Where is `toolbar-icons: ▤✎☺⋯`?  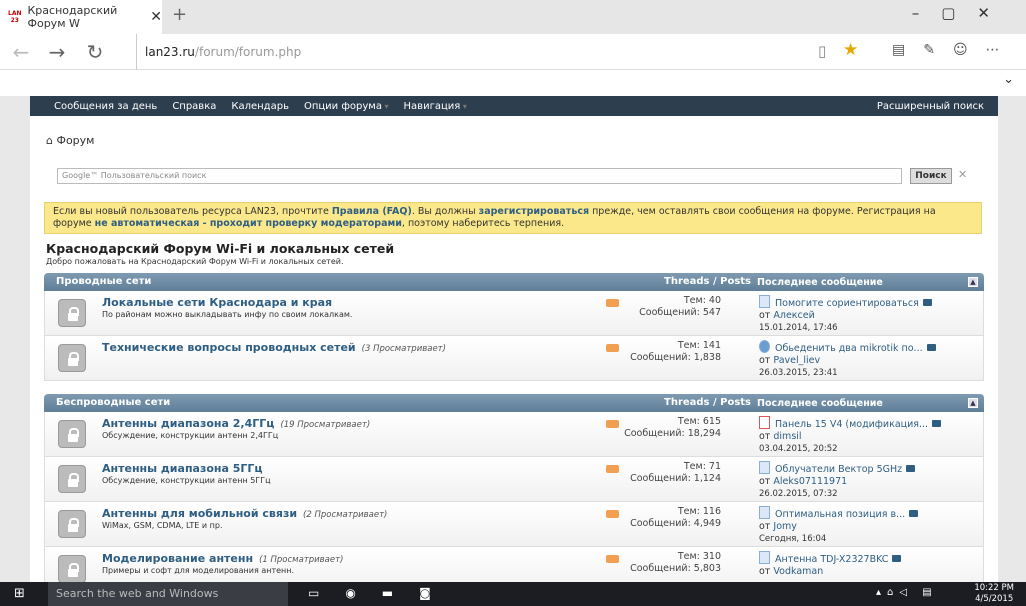 toolbar-icons: ▤✎☺⋯ is located at coordinates (955, 50).